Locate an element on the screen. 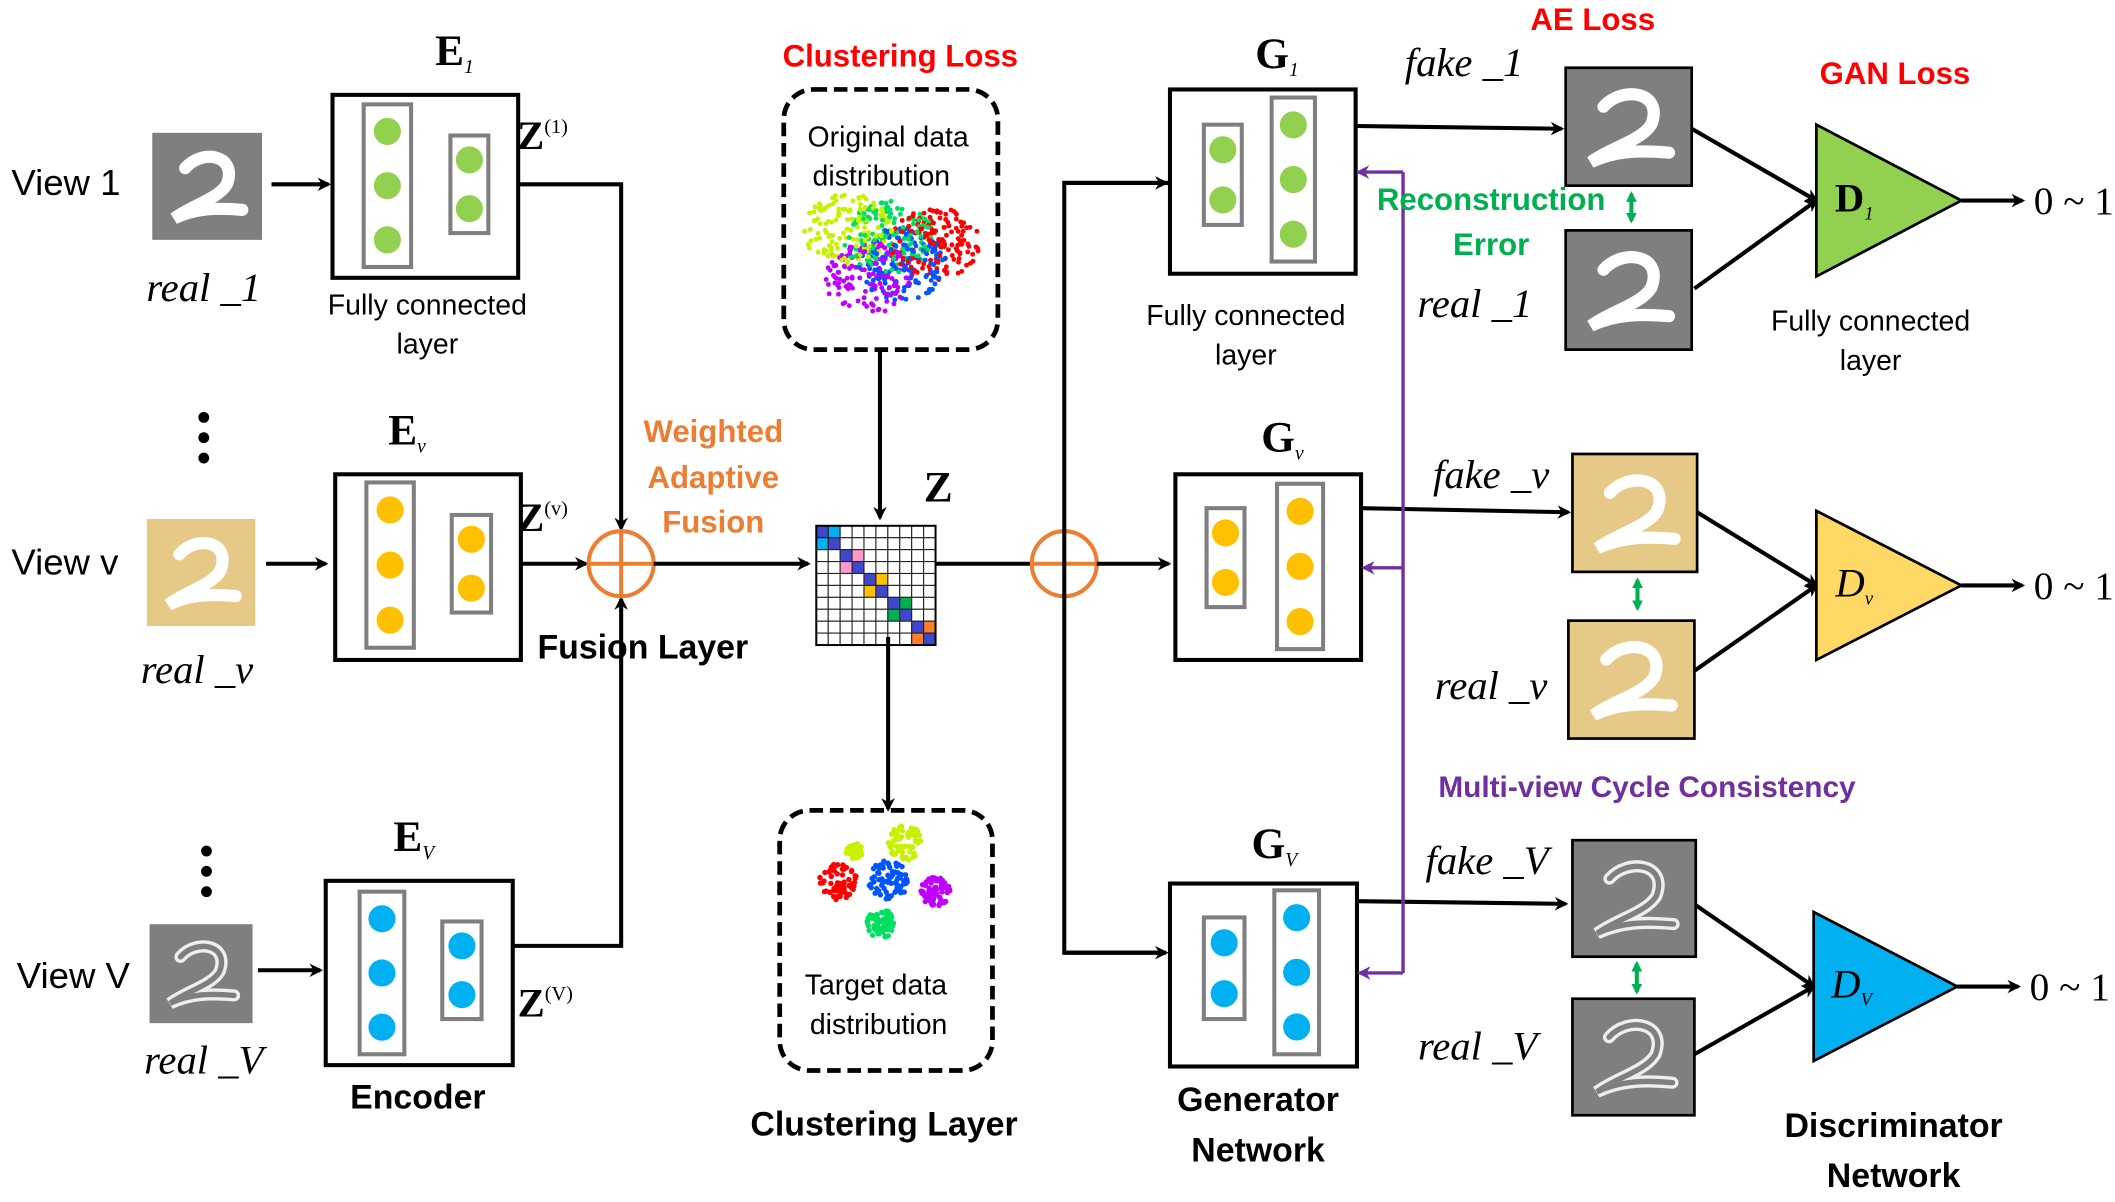 The width and height of the screenshot is (2115, 1202). real-label: real _V is located at coordinates (1479, 1046).